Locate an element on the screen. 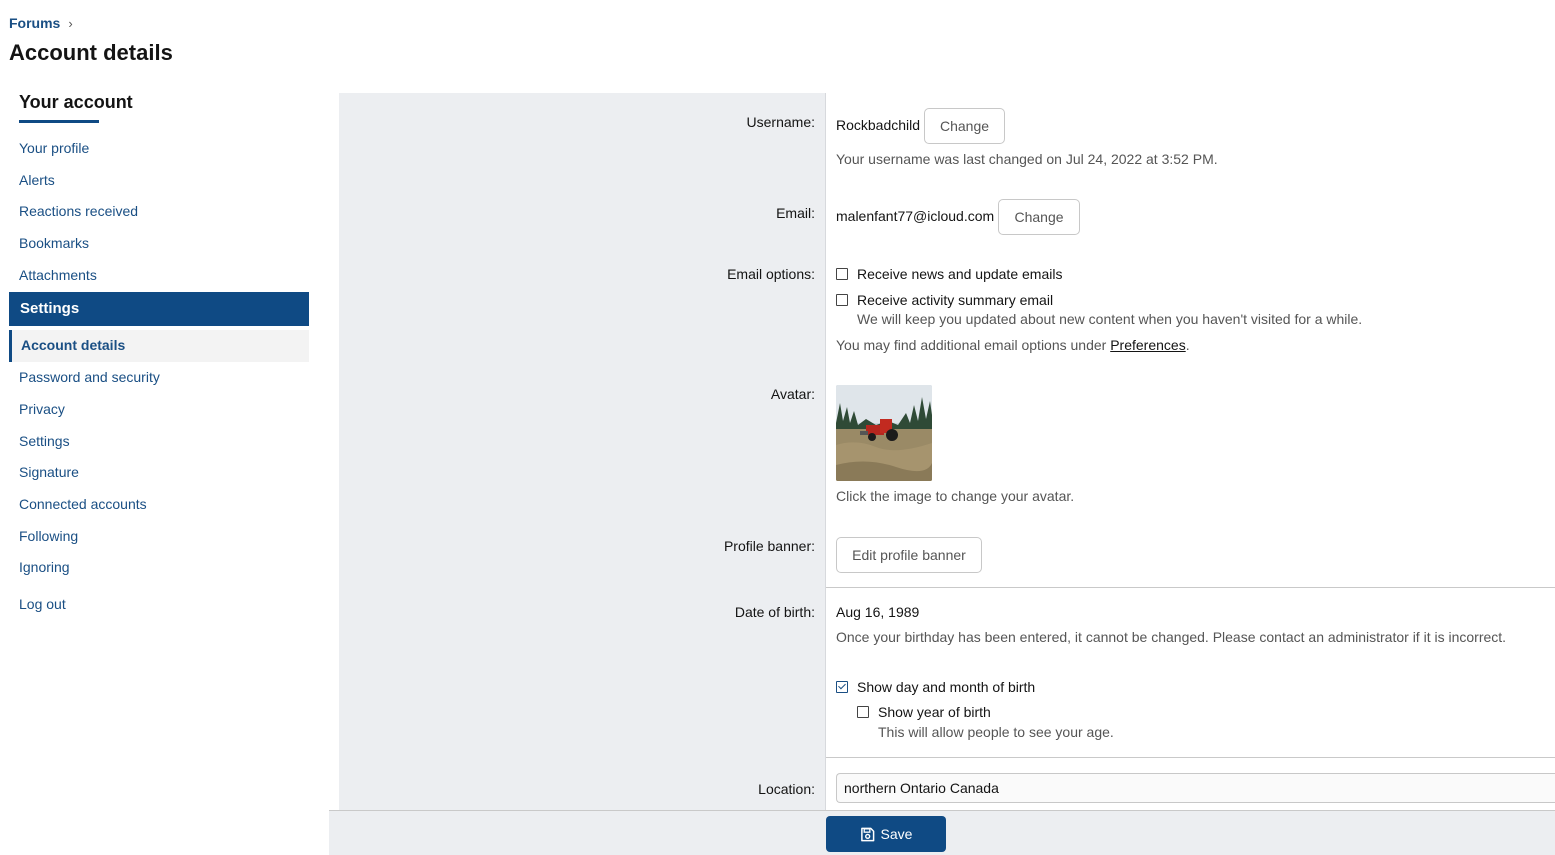 The image size is (1555, 855). sidebar-item-signature: Signature is located at coordinates (159, 473).